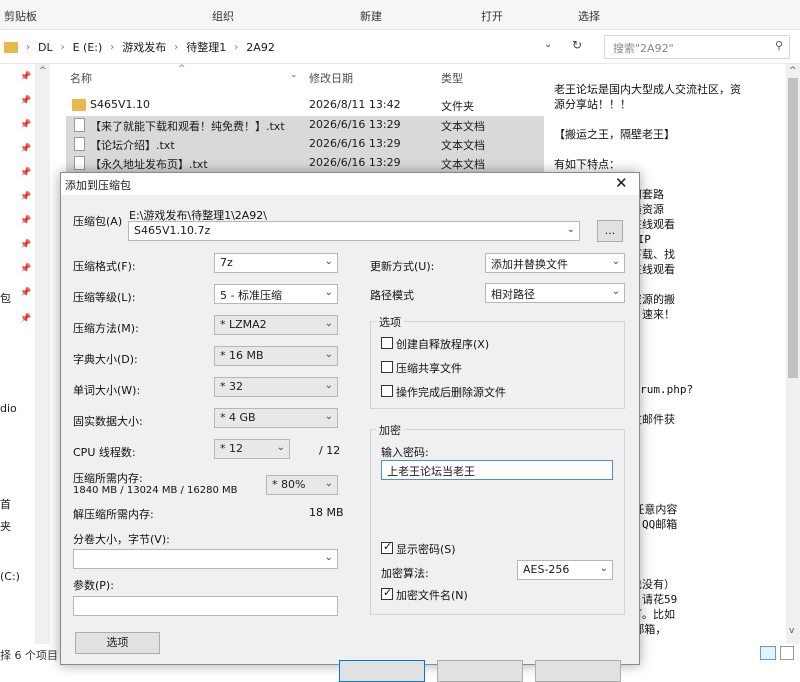 The height and width of the screenshot is (682, 800). What do you see at coordinates (463, 145) in the screenshot?
I see `file-type: 文本文档` at bounding box center [463, 145].